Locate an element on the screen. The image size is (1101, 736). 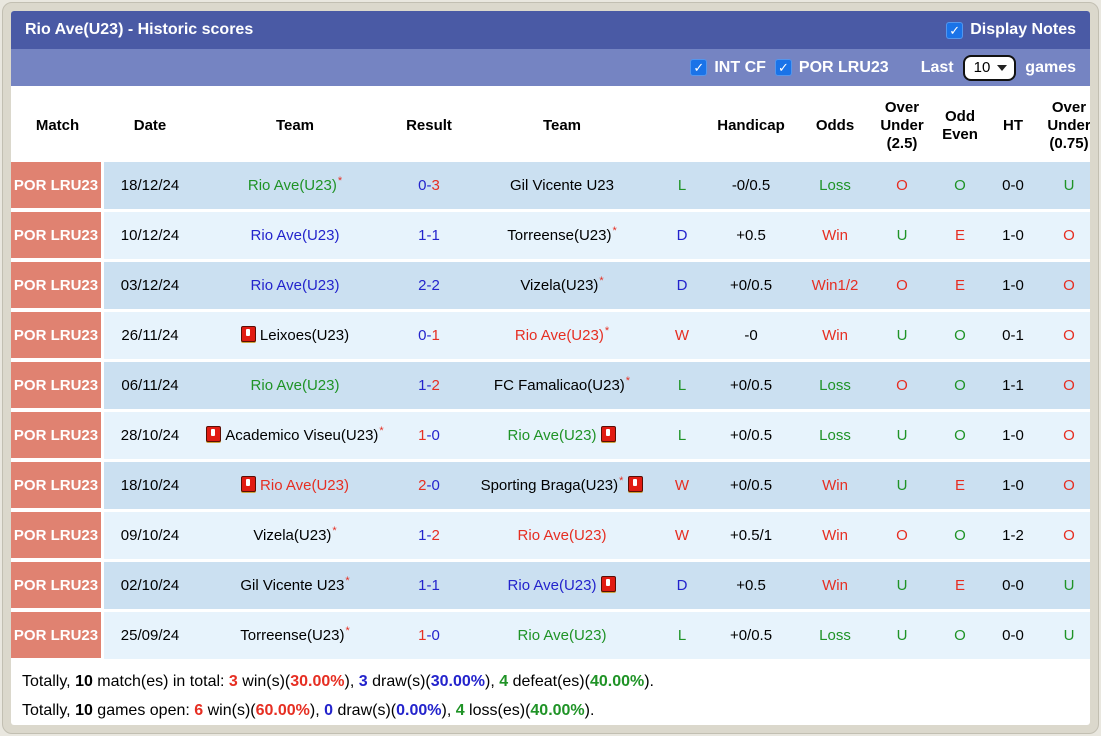
date-cell: 26/11/24 is located at coordinates (150, 335).